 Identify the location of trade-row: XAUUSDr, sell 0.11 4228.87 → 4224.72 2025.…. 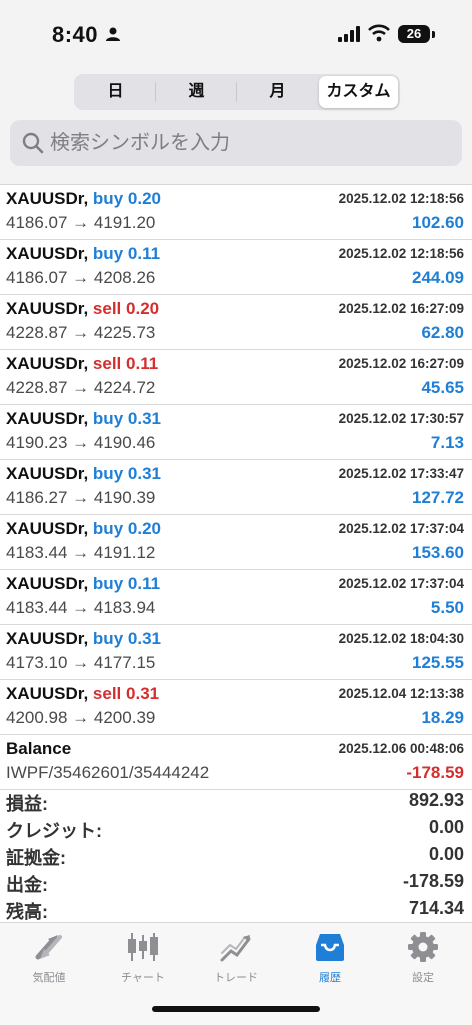
(236, 377).